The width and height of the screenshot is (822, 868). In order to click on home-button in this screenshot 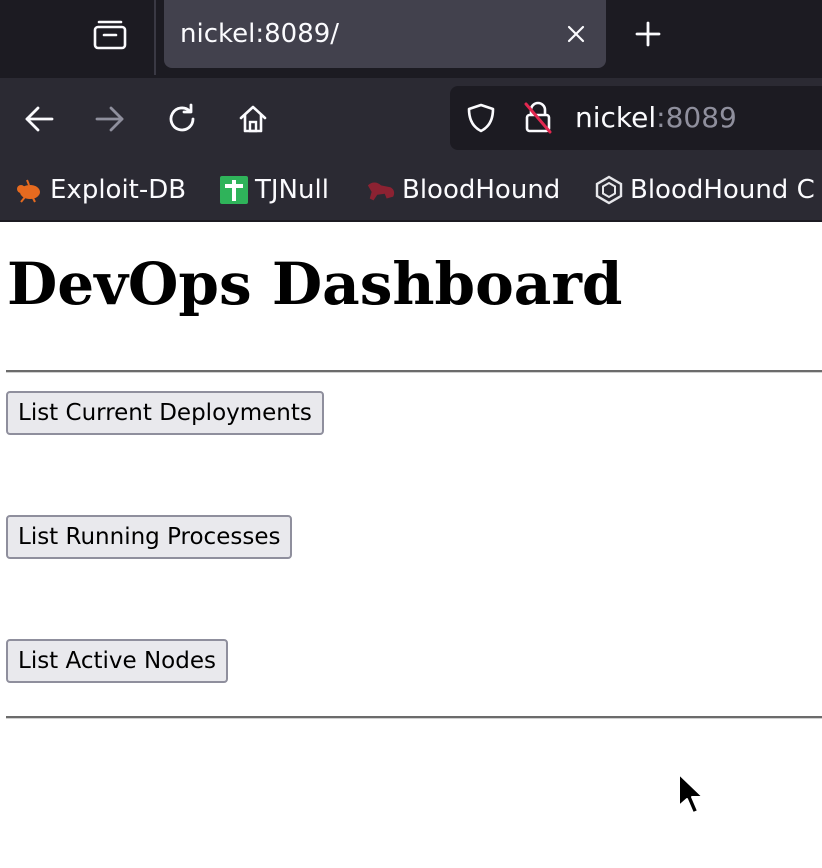, I will do `click(253, 119)`.